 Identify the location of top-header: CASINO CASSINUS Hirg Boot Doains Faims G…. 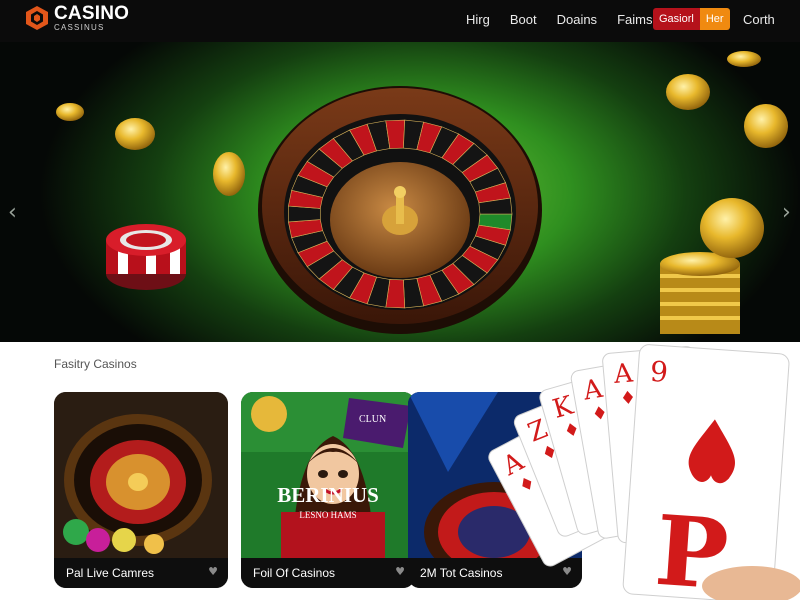
(400, 21).